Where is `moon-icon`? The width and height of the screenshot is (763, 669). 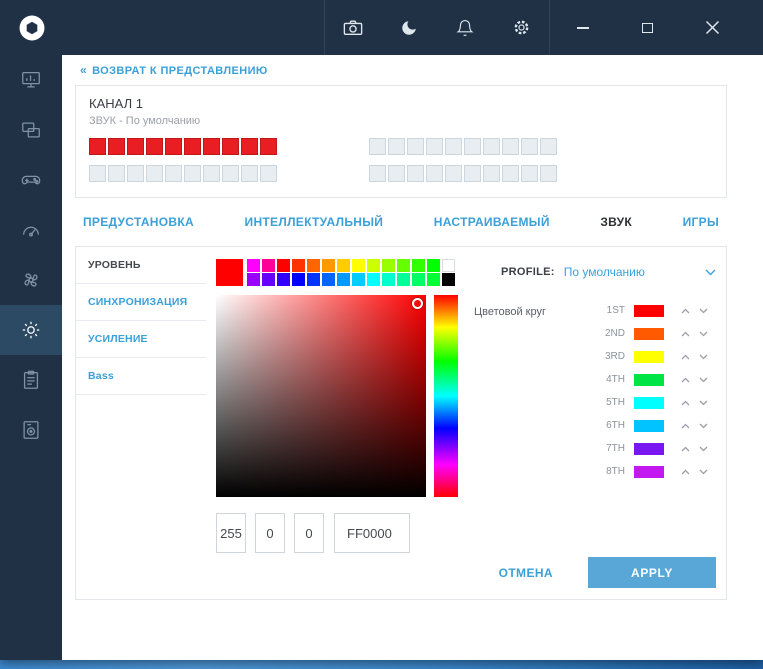 moon-icon is located at coordinates (409, 27).